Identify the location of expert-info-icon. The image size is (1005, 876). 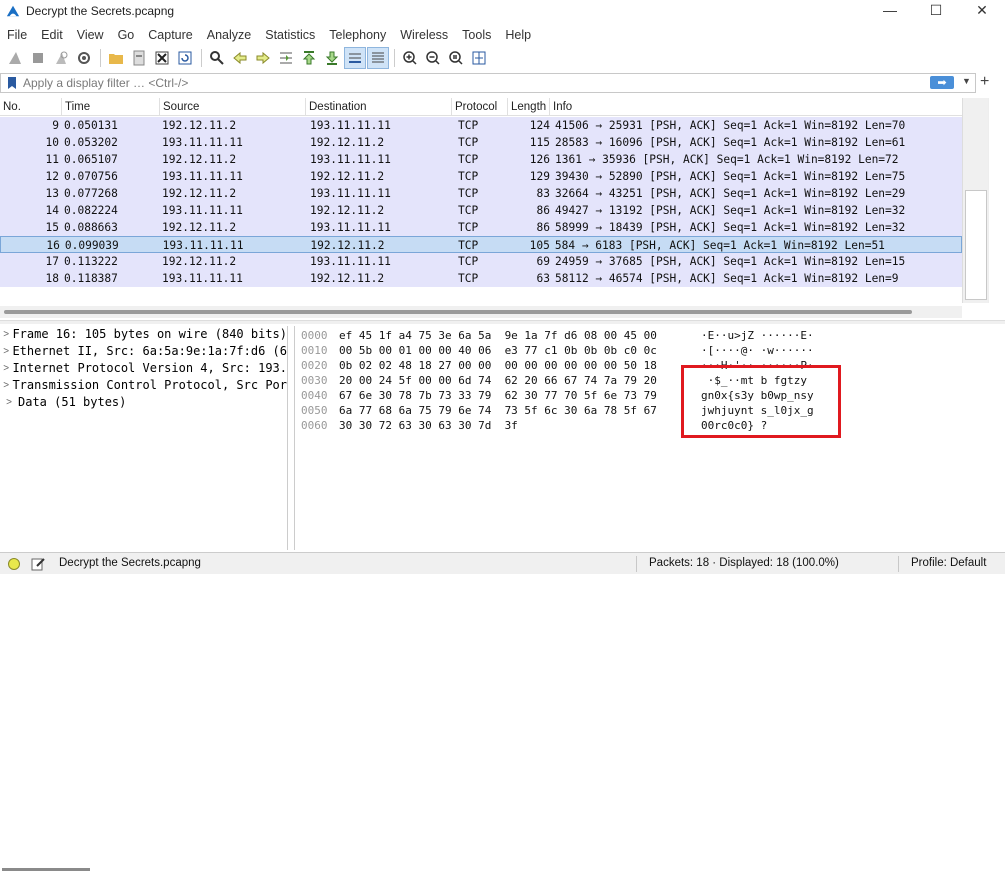
(14, 564).